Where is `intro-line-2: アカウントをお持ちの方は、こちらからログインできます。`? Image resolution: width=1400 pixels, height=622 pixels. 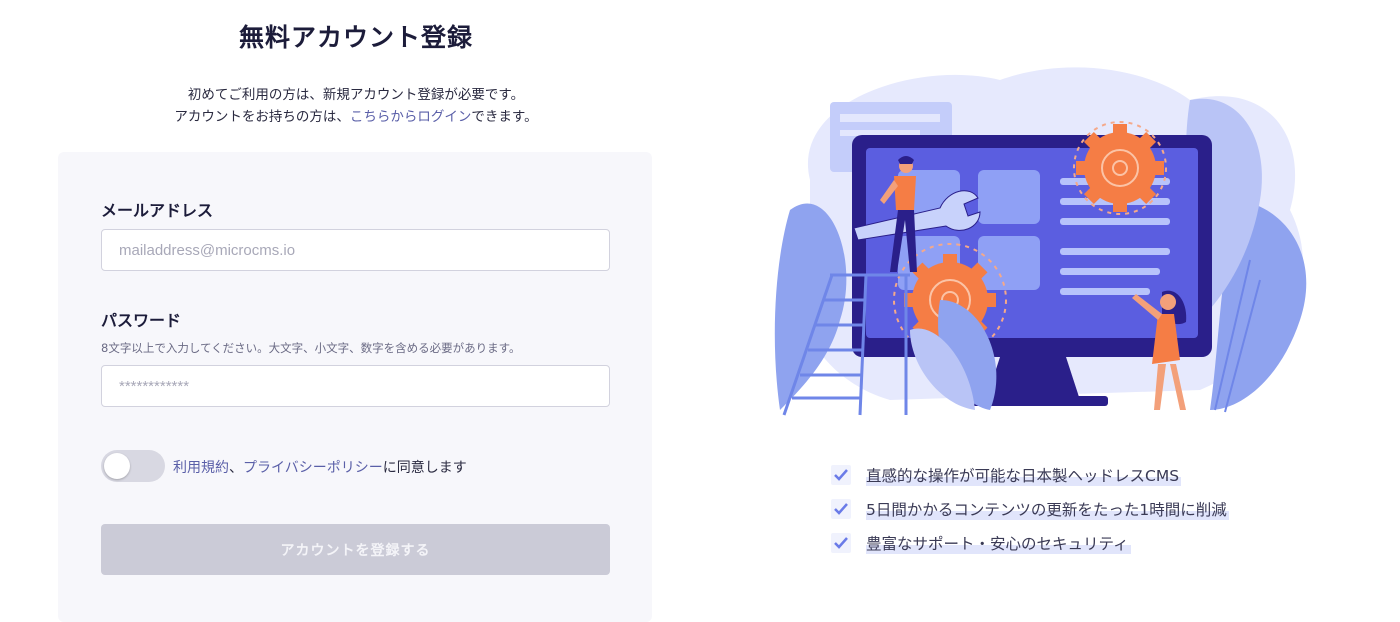
intro-line-2: アカウントをお持ちの方は、こちらからログインできます。 is located at coordinates (356, 117).